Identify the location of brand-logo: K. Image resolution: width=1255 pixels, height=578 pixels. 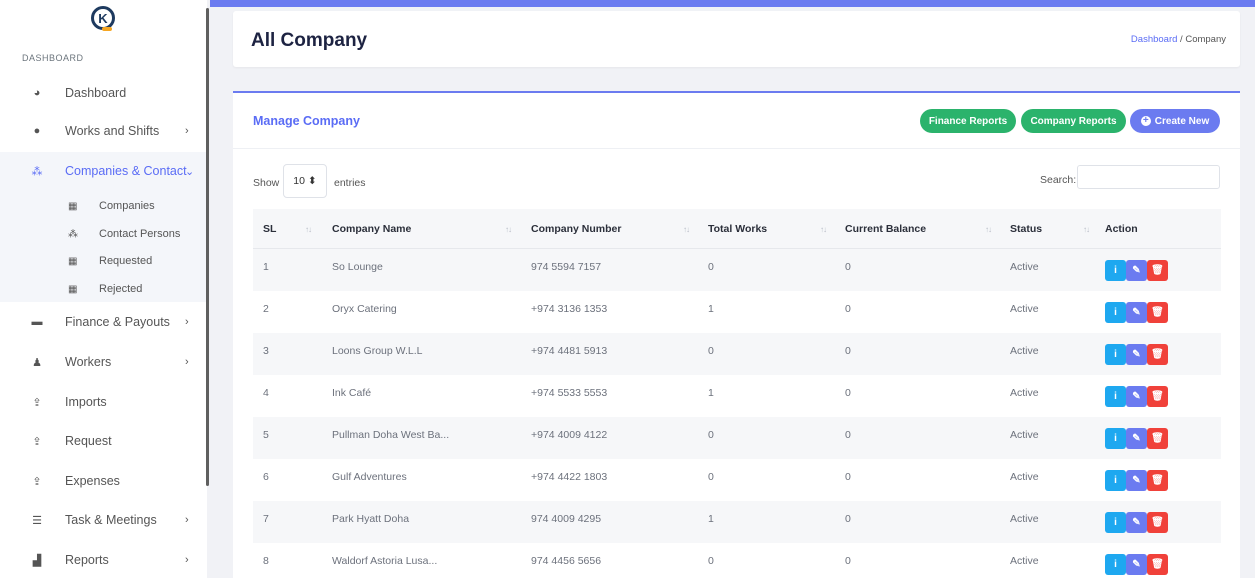
(103, 18).